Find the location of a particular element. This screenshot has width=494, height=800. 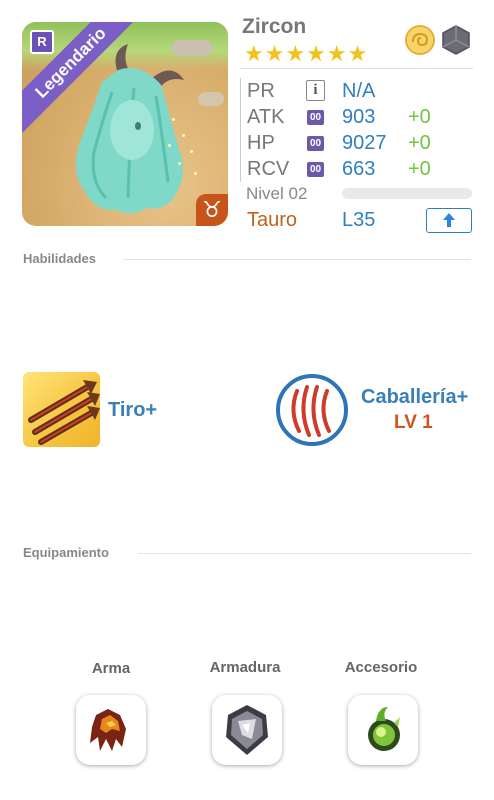

stats-divider is located at coordinates (240, 130).